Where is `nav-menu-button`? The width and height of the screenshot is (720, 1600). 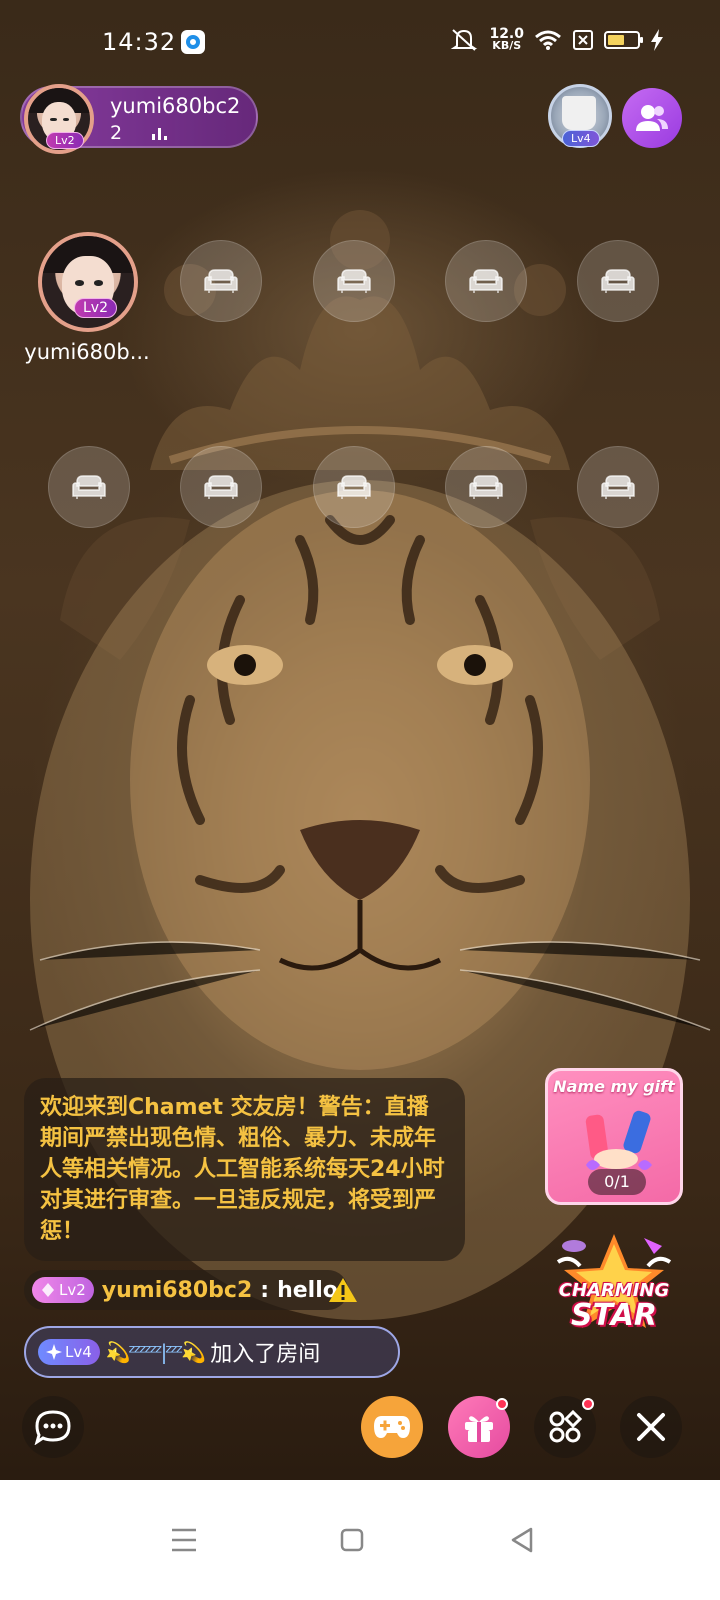
nav-menu-button is located at coordinates (184, 1540).